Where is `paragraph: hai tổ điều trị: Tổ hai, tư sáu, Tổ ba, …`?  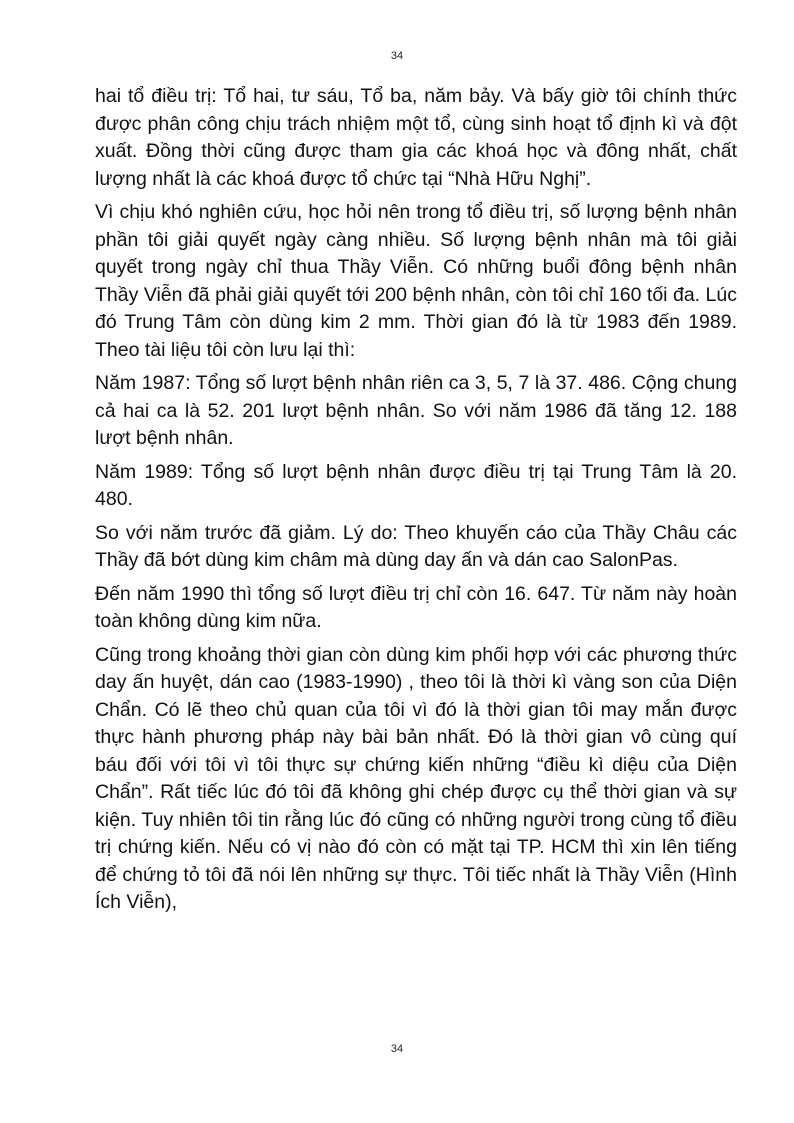
paragraph: hai tổ điều trị: Tổ hai, tư sáu, Tổ ba, … is located at coordinates (416, 137).